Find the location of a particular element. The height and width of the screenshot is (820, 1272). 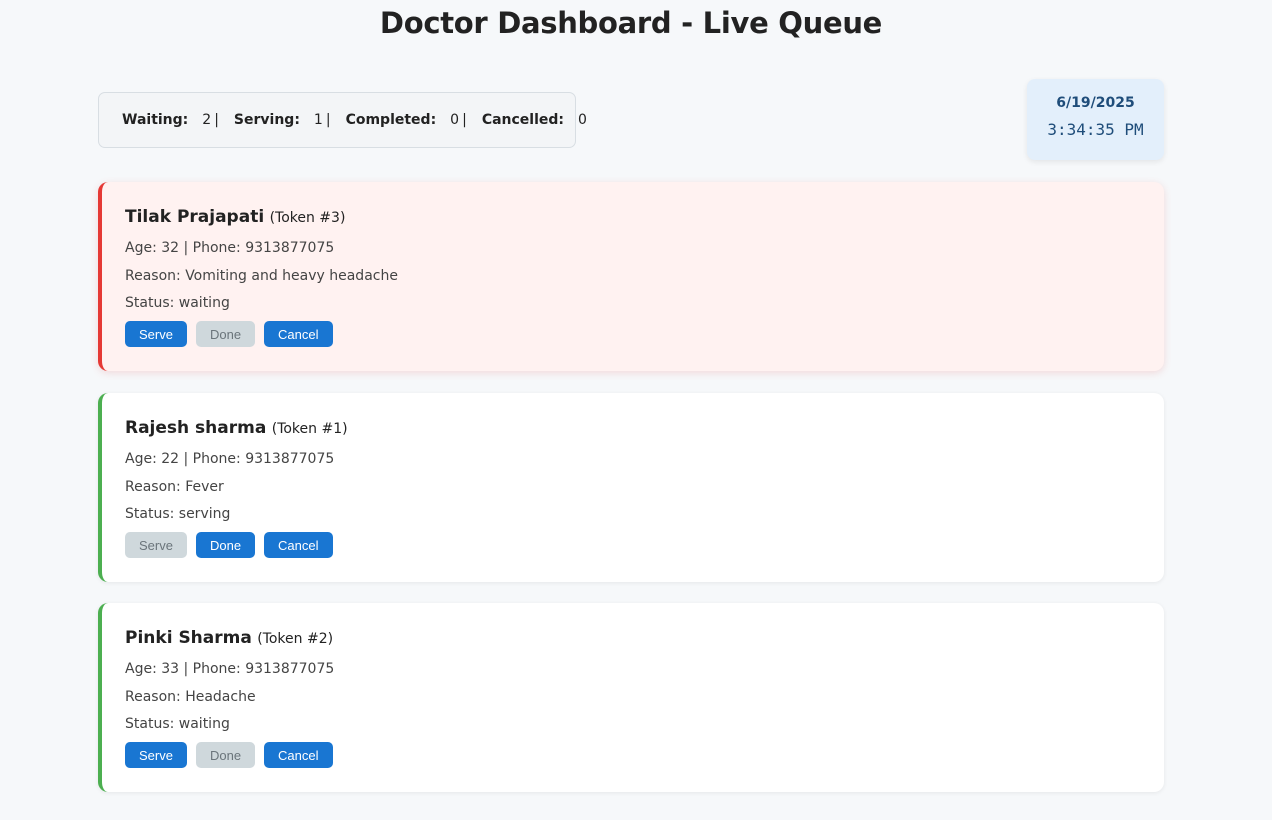

patient-details: Age: 32 | Phone: 9313877075 is located at coordinates (230, 248).